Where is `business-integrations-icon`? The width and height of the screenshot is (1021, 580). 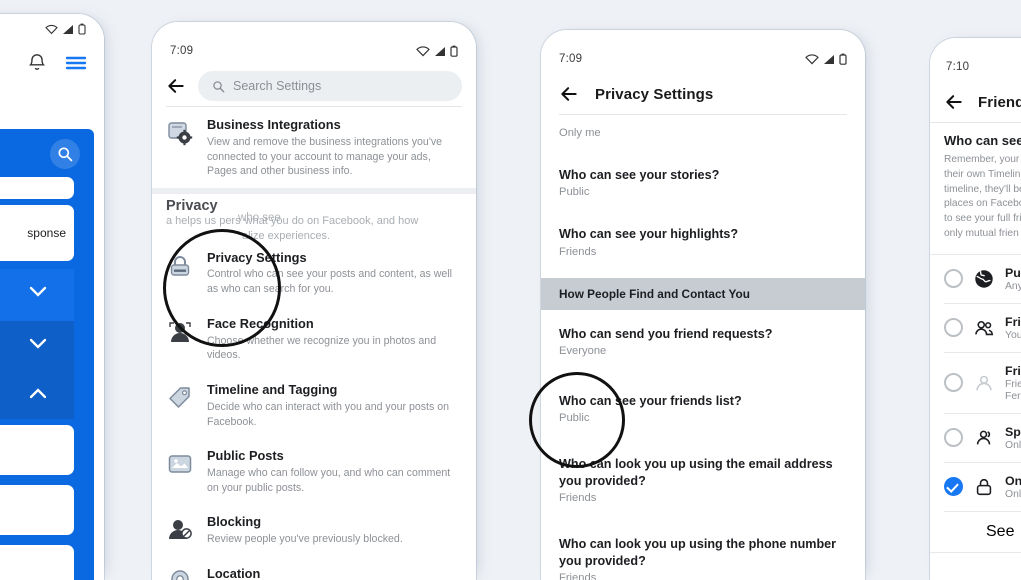
business-integrations-icon is located at coordinates (180, 133).